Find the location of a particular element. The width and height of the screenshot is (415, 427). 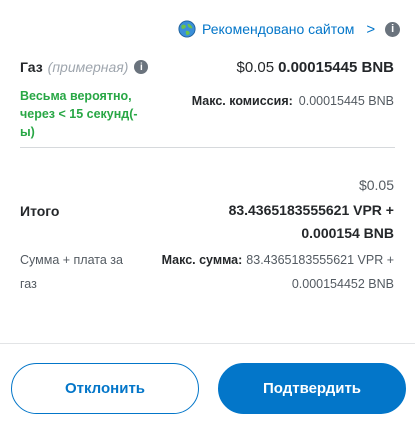

gas-estimated-label: (примерная) is located at coordinates (88, 67).